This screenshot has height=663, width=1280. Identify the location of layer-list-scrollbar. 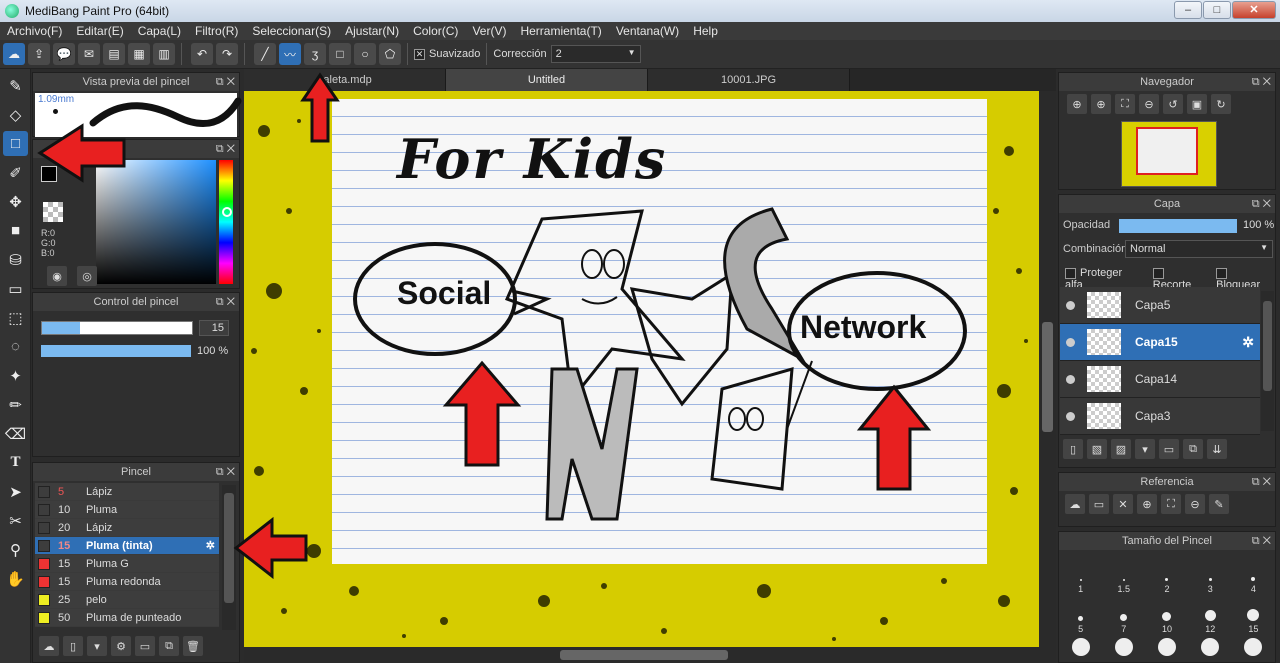
(1267, 361).